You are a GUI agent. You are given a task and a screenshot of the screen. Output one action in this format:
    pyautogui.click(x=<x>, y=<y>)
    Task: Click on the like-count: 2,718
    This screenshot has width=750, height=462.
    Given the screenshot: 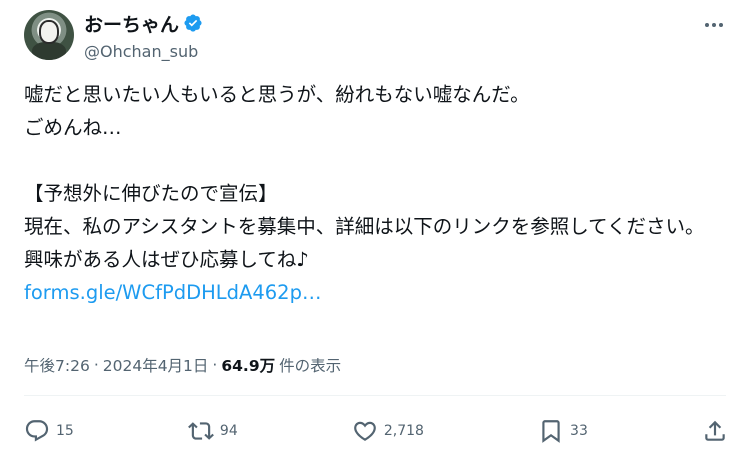 What is the action you would take?
    pyautogui.click(x=403, y=431)
    